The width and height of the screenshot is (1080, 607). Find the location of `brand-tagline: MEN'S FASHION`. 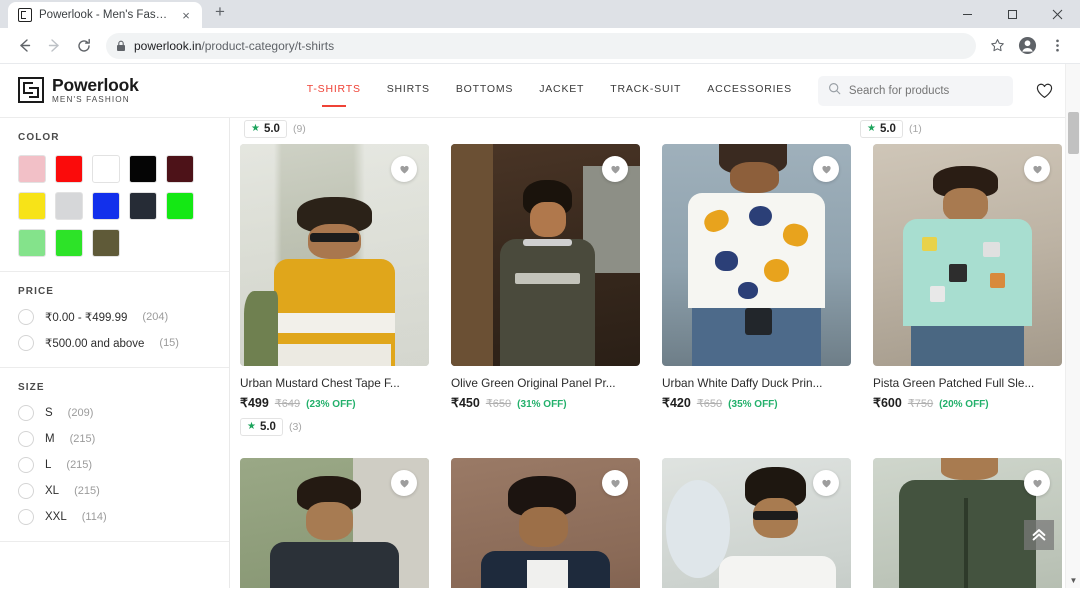

brand-tagline: MEN'S FASHION is located at coordinates (91, 100).